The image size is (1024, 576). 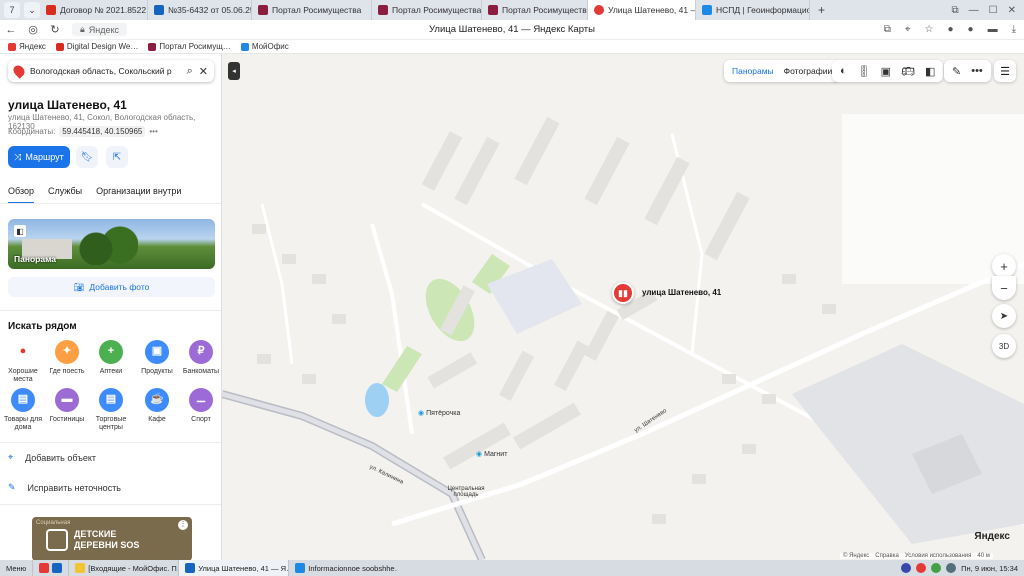 What do you see at coordinates (111, 287) in the screenshot?
I see `add-photo-button: 📷︎ Добавить фото` at bounding box center [111, 287].